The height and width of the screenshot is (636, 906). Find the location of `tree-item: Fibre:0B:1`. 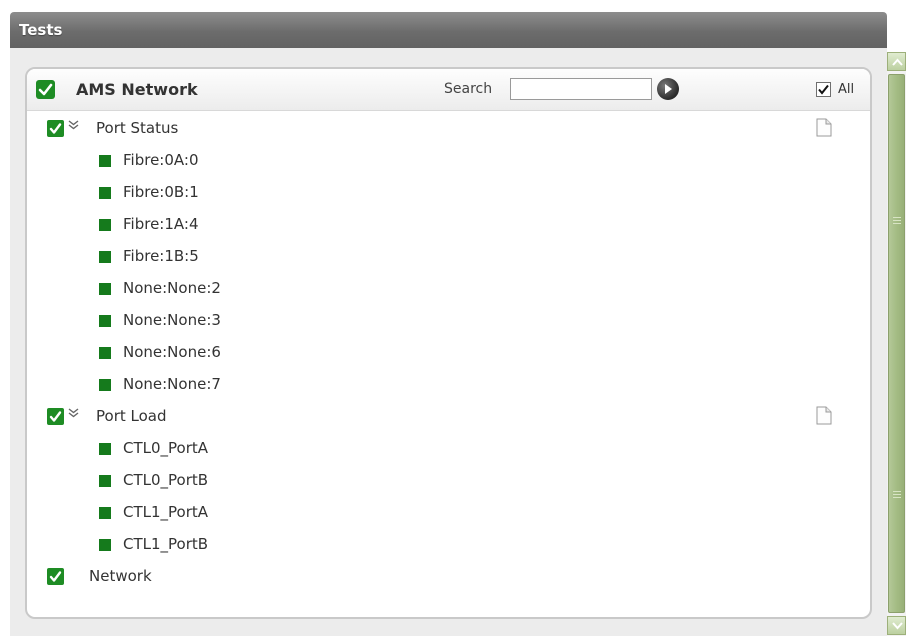

tree-item: Fibre:0B:1 is located at coordinates (448, 194).